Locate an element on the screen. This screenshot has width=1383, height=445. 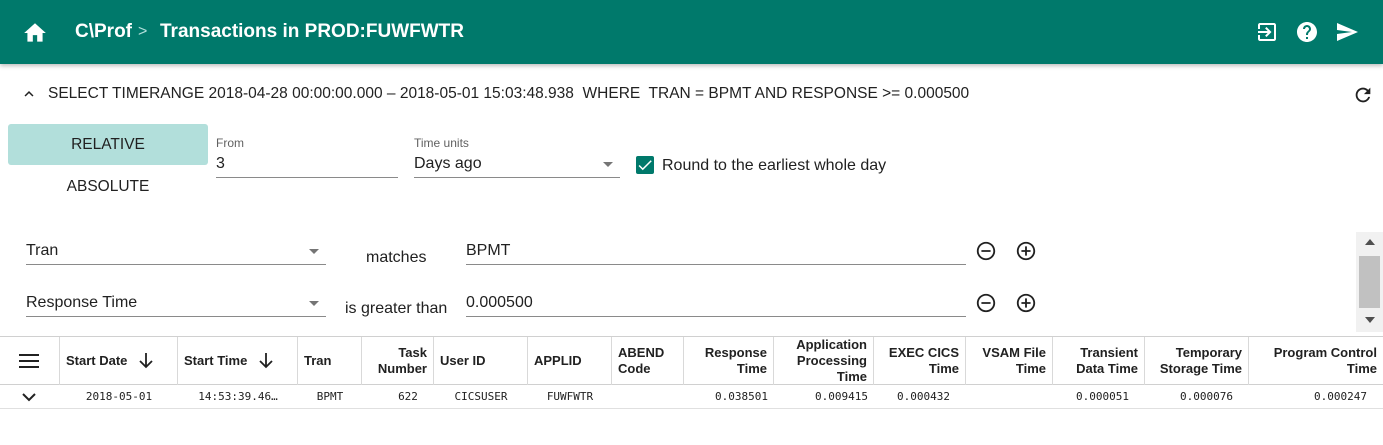
time-units-select: Days ago is located at coordinates (448, 164).